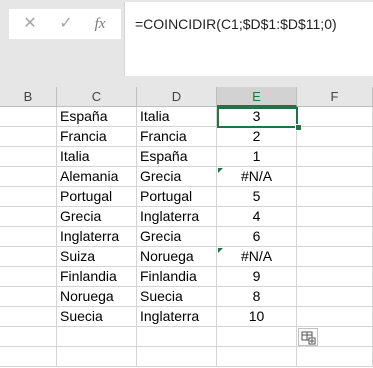 The width and height of the screenshot is (373, 368). Describe the element at coordinates (177, 197) in the screenshot. I see `cell-d5: Portugal` at that location.